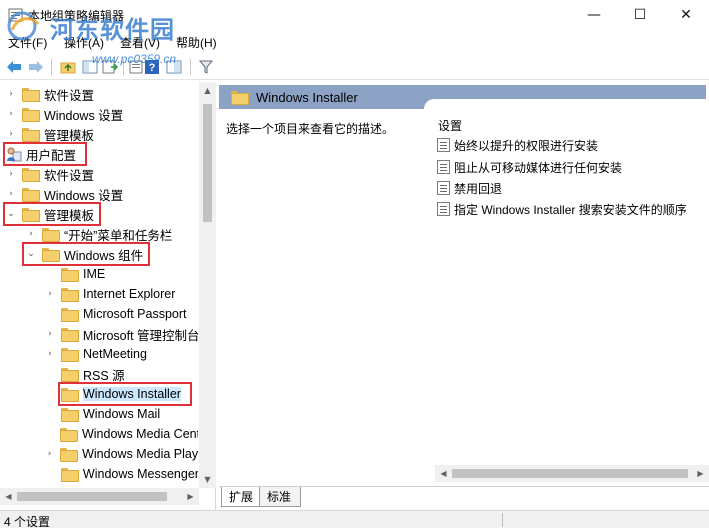  I want to click on forward-icon, so click(36, 67).